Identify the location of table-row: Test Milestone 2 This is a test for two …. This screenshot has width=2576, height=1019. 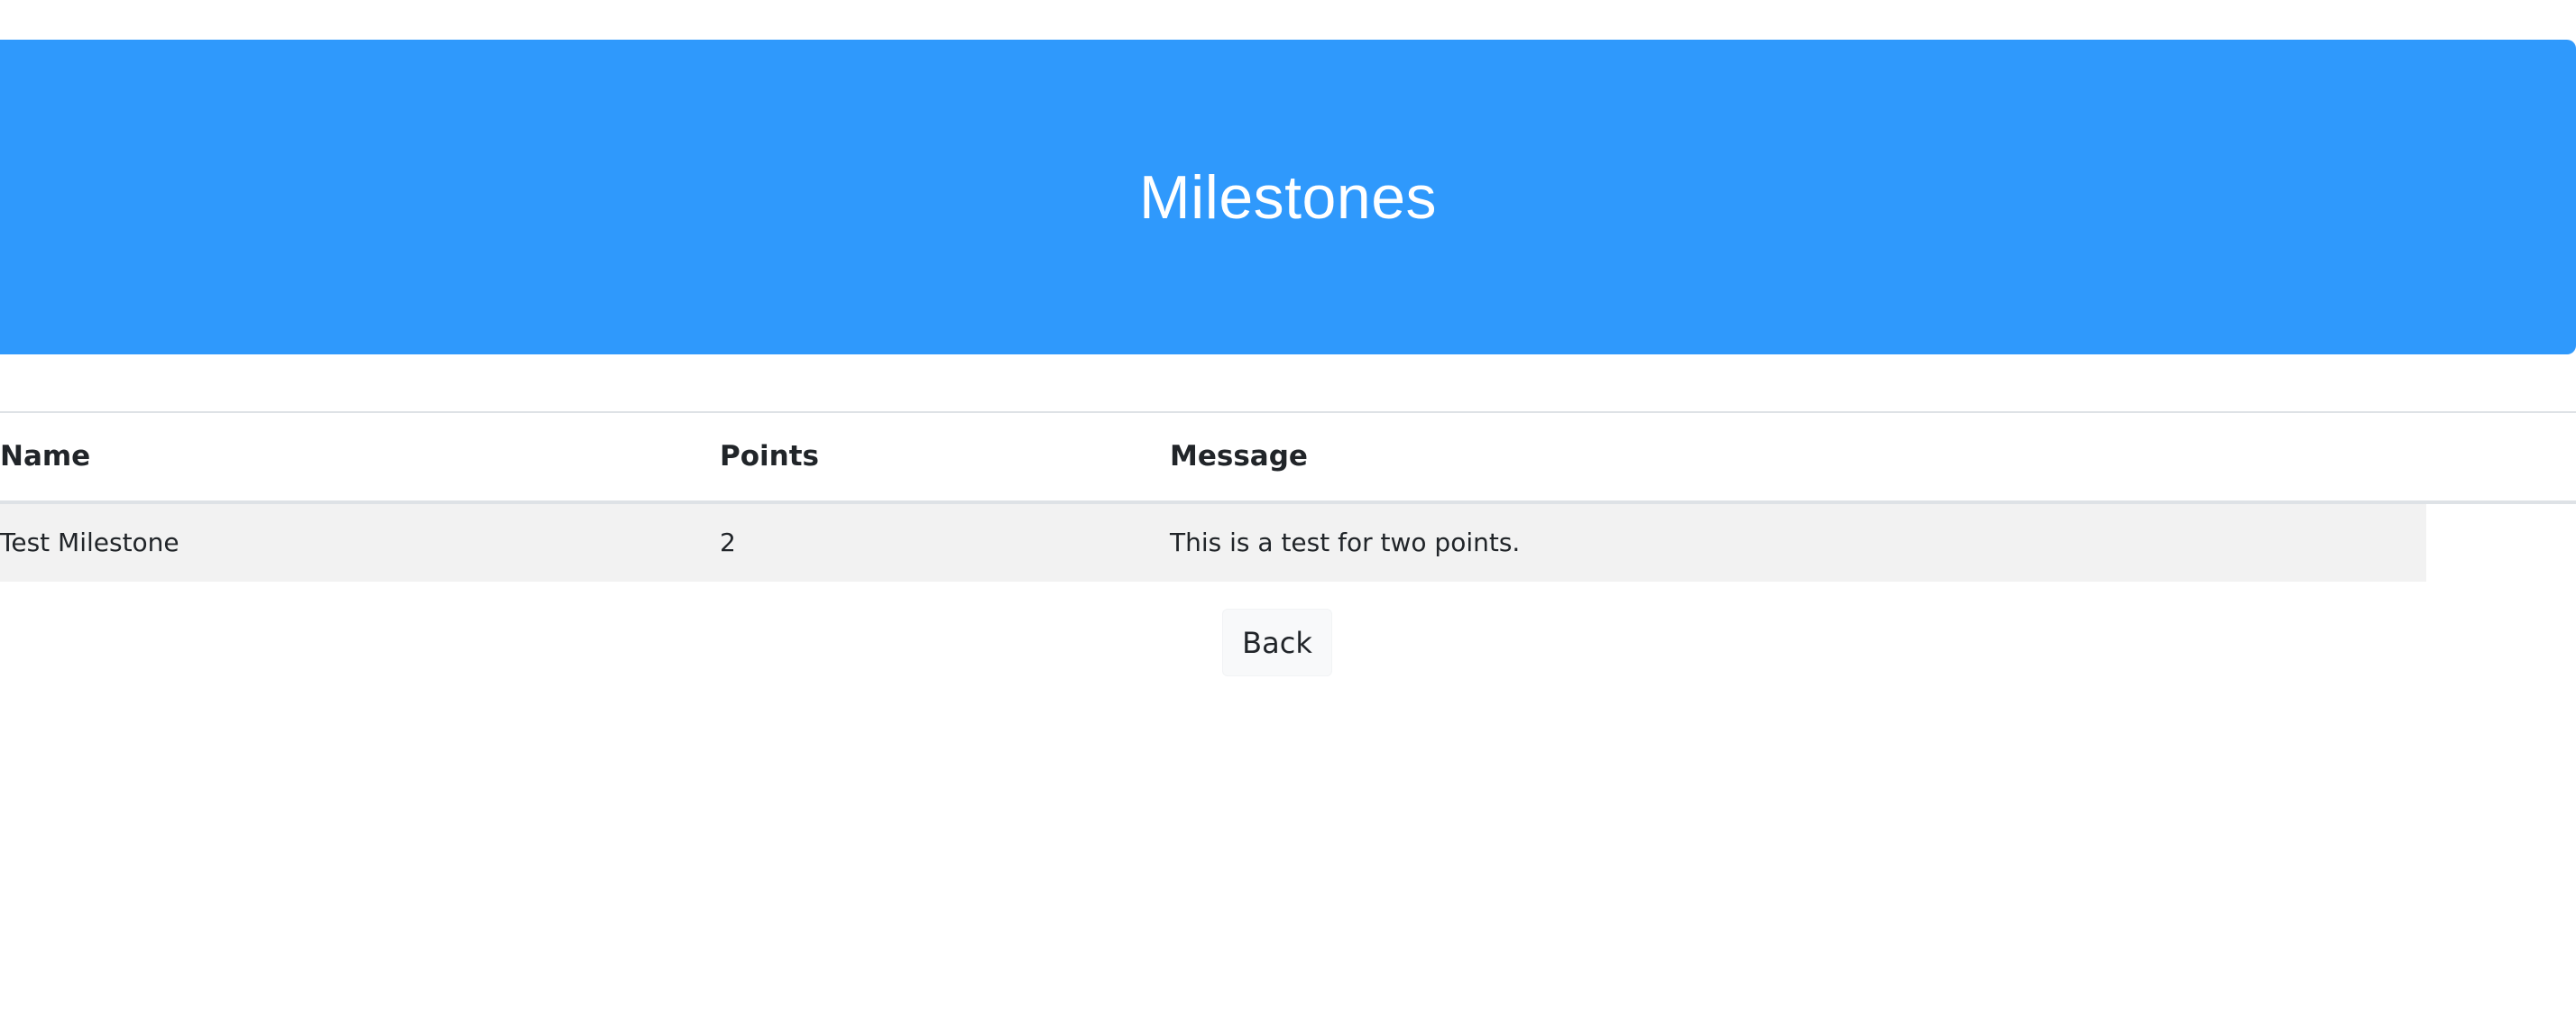
(1213, 543).